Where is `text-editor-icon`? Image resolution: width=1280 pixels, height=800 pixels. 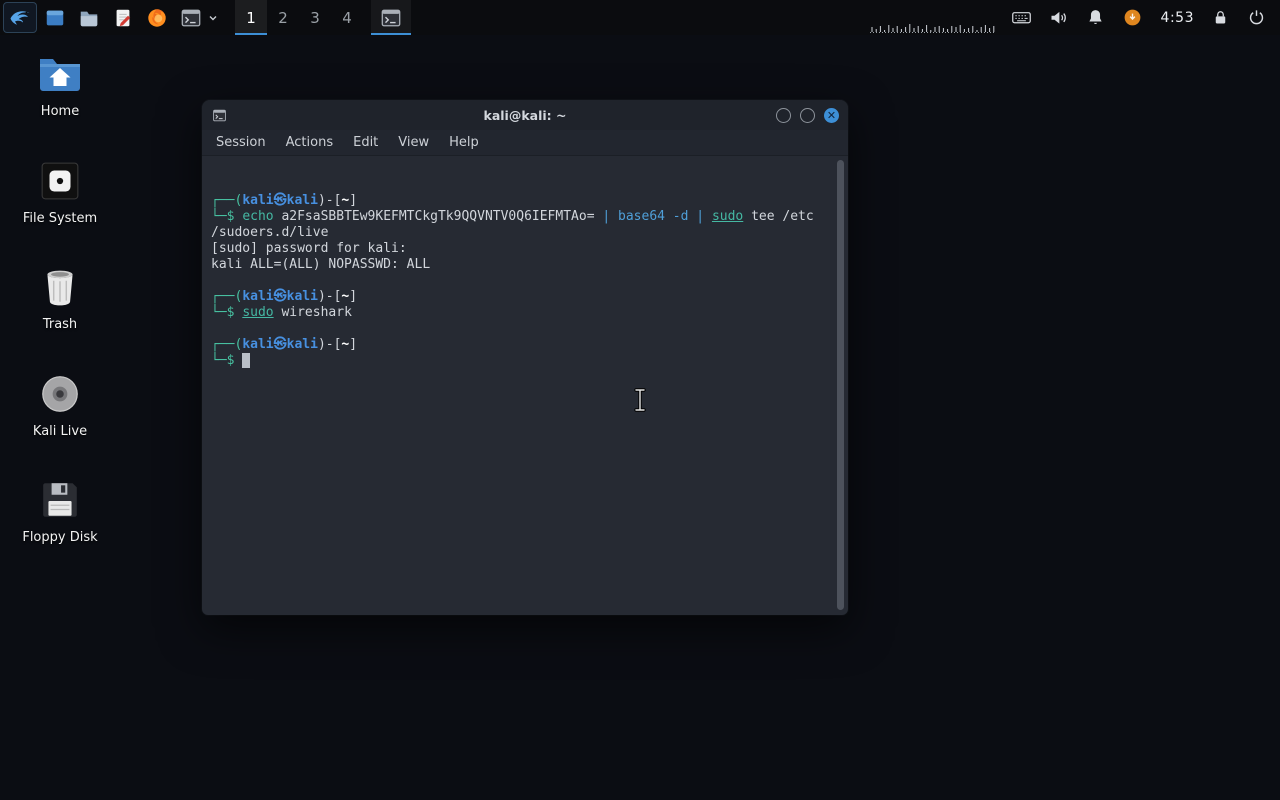 text-editor-icon is located at coordinates (123, 17).